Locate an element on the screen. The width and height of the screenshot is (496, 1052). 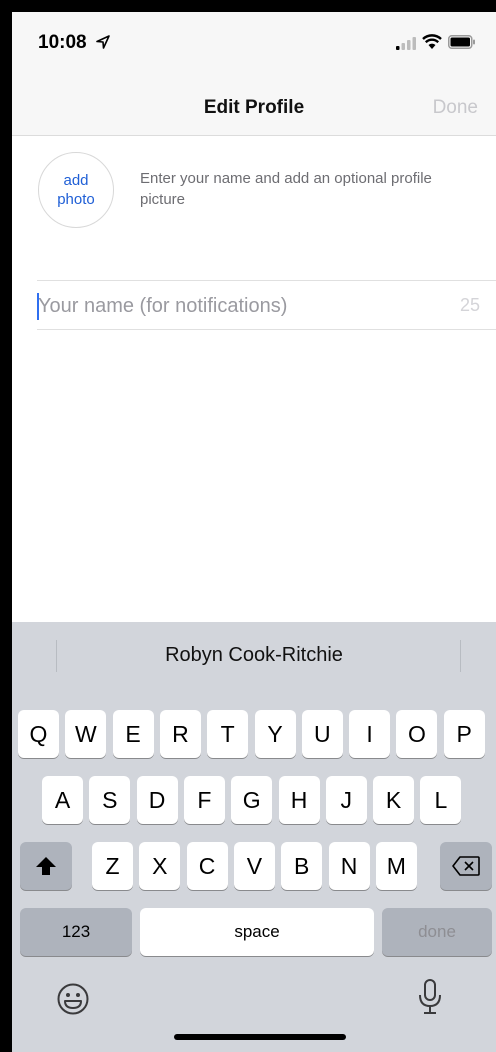
backspace-icon is located at coordinates (466, 866).